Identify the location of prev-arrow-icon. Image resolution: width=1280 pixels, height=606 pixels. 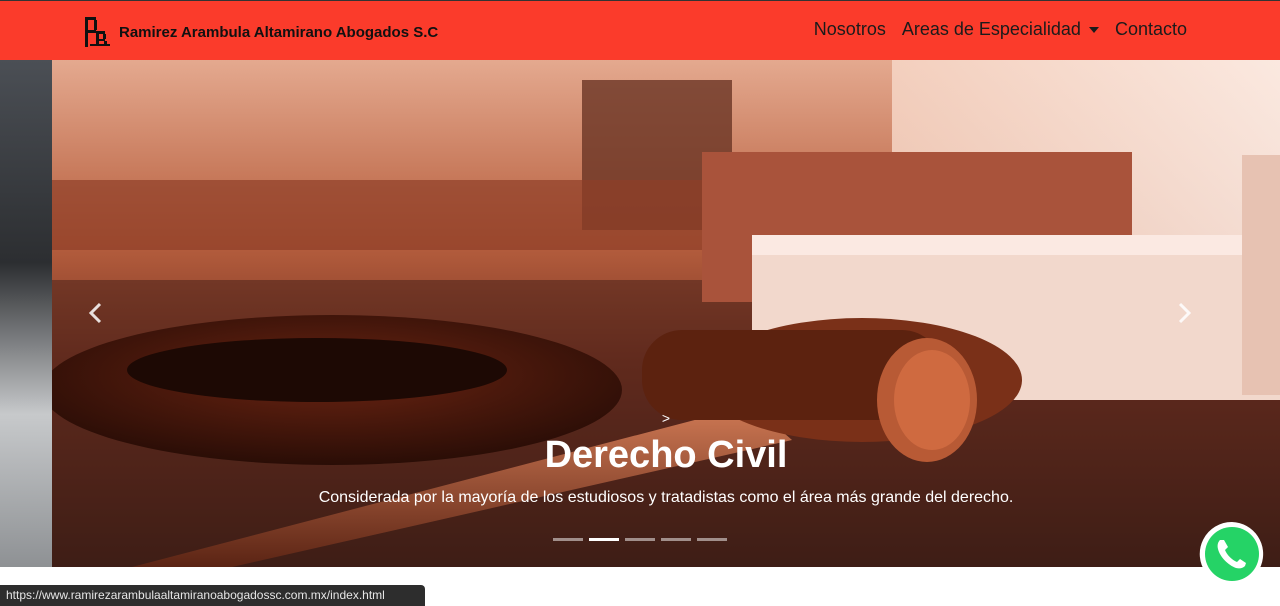
(95, 313).